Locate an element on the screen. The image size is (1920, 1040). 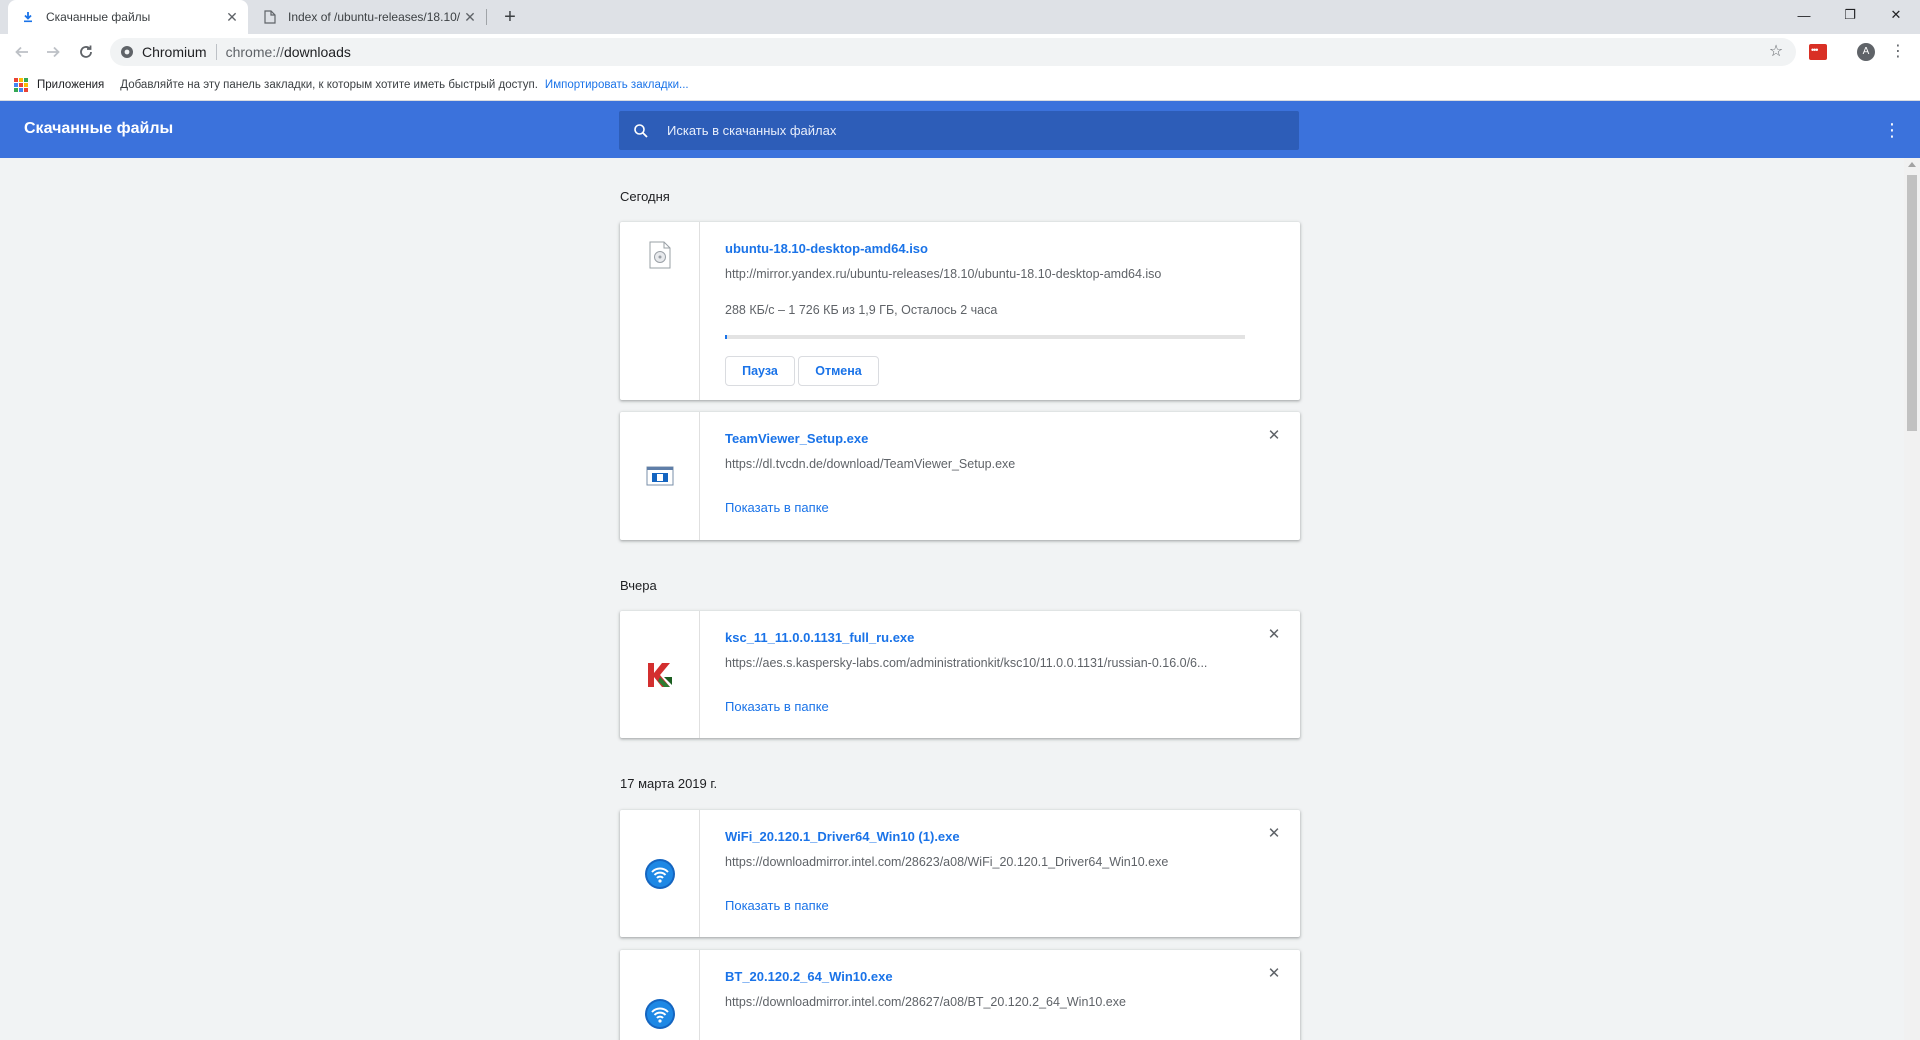
browser-menu-icon: ⋮ is located at coordinates (1898, 52).